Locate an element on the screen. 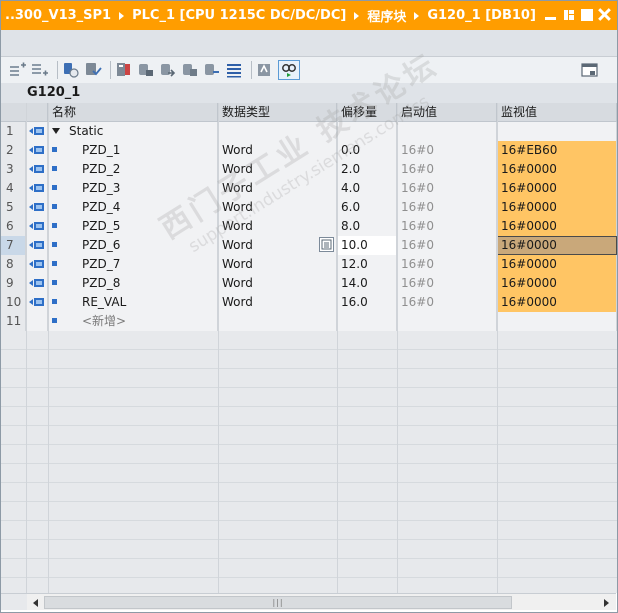 This screenshot has width=618, height=613. float-window-icon is located at coordinates (568, 14).